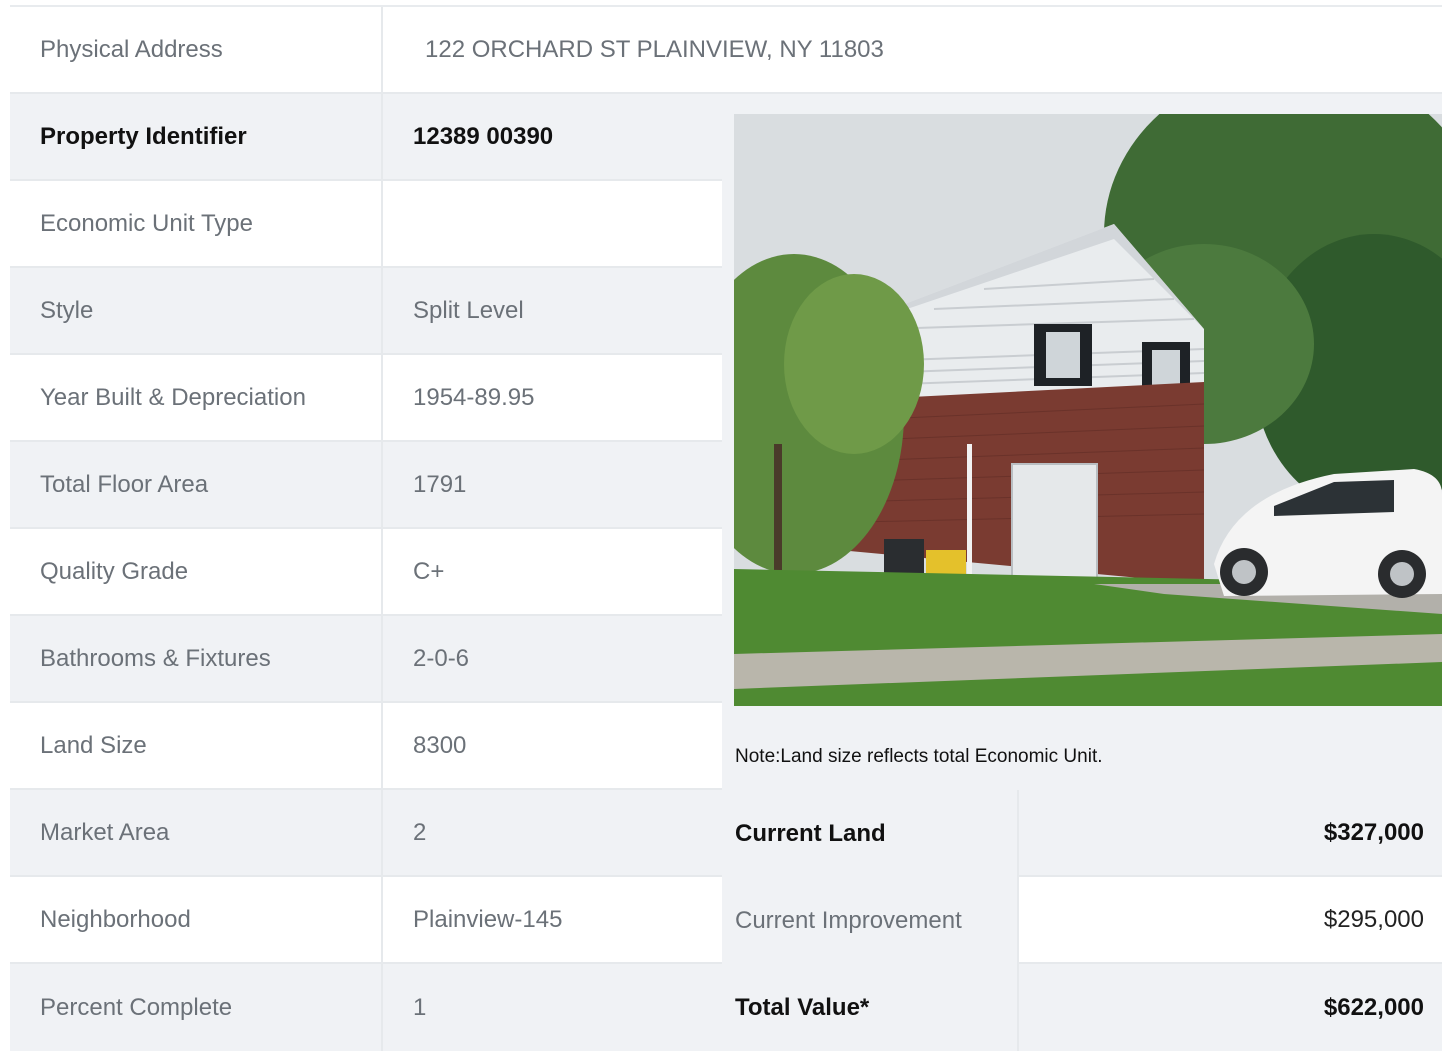 This screenshot has width=1442, height=1051. Describe the element at coordinates (195, 50) in the screenshot. I see `address-label: Physical Address` at that location.